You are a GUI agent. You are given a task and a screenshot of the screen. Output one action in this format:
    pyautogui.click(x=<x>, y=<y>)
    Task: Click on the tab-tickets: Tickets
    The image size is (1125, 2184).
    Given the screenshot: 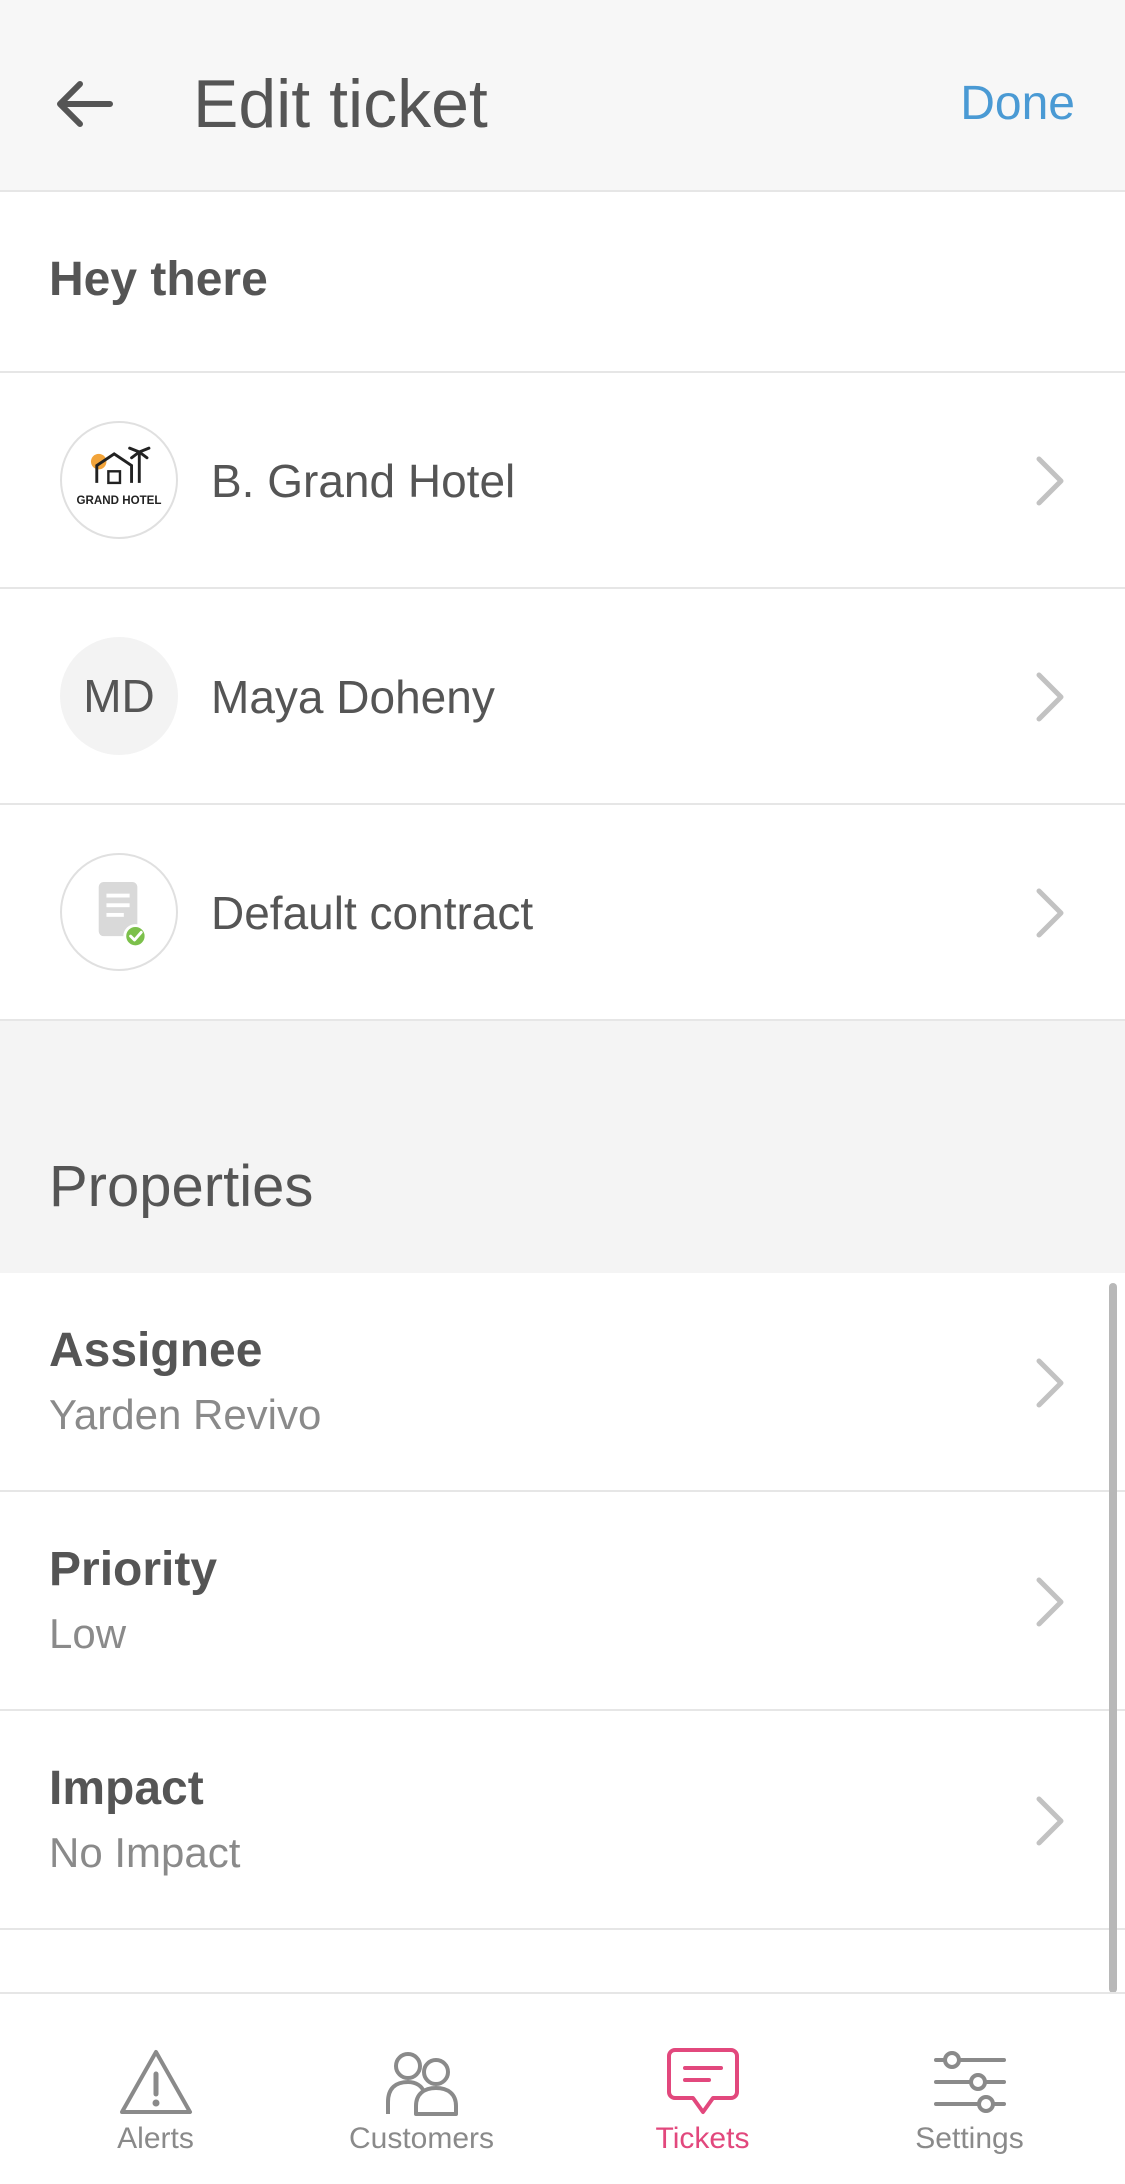 What is the action you would take?
    pyautogui.click(x=702, y=2089)
    